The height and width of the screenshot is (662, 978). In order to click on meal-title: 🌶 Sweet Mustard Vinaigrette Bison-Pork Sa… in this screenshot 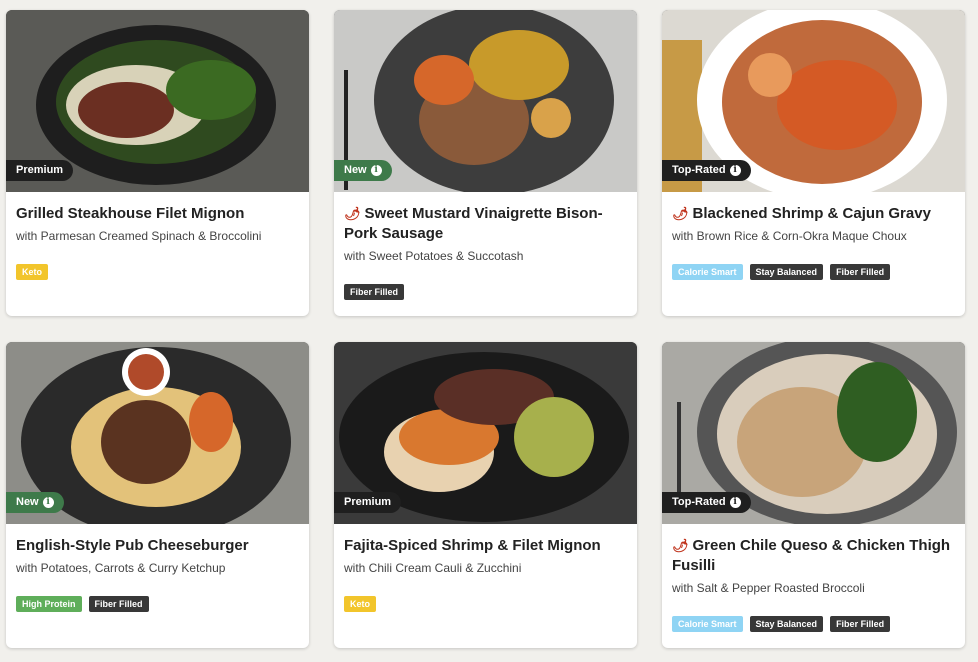, I will do `click(473, 223)`.